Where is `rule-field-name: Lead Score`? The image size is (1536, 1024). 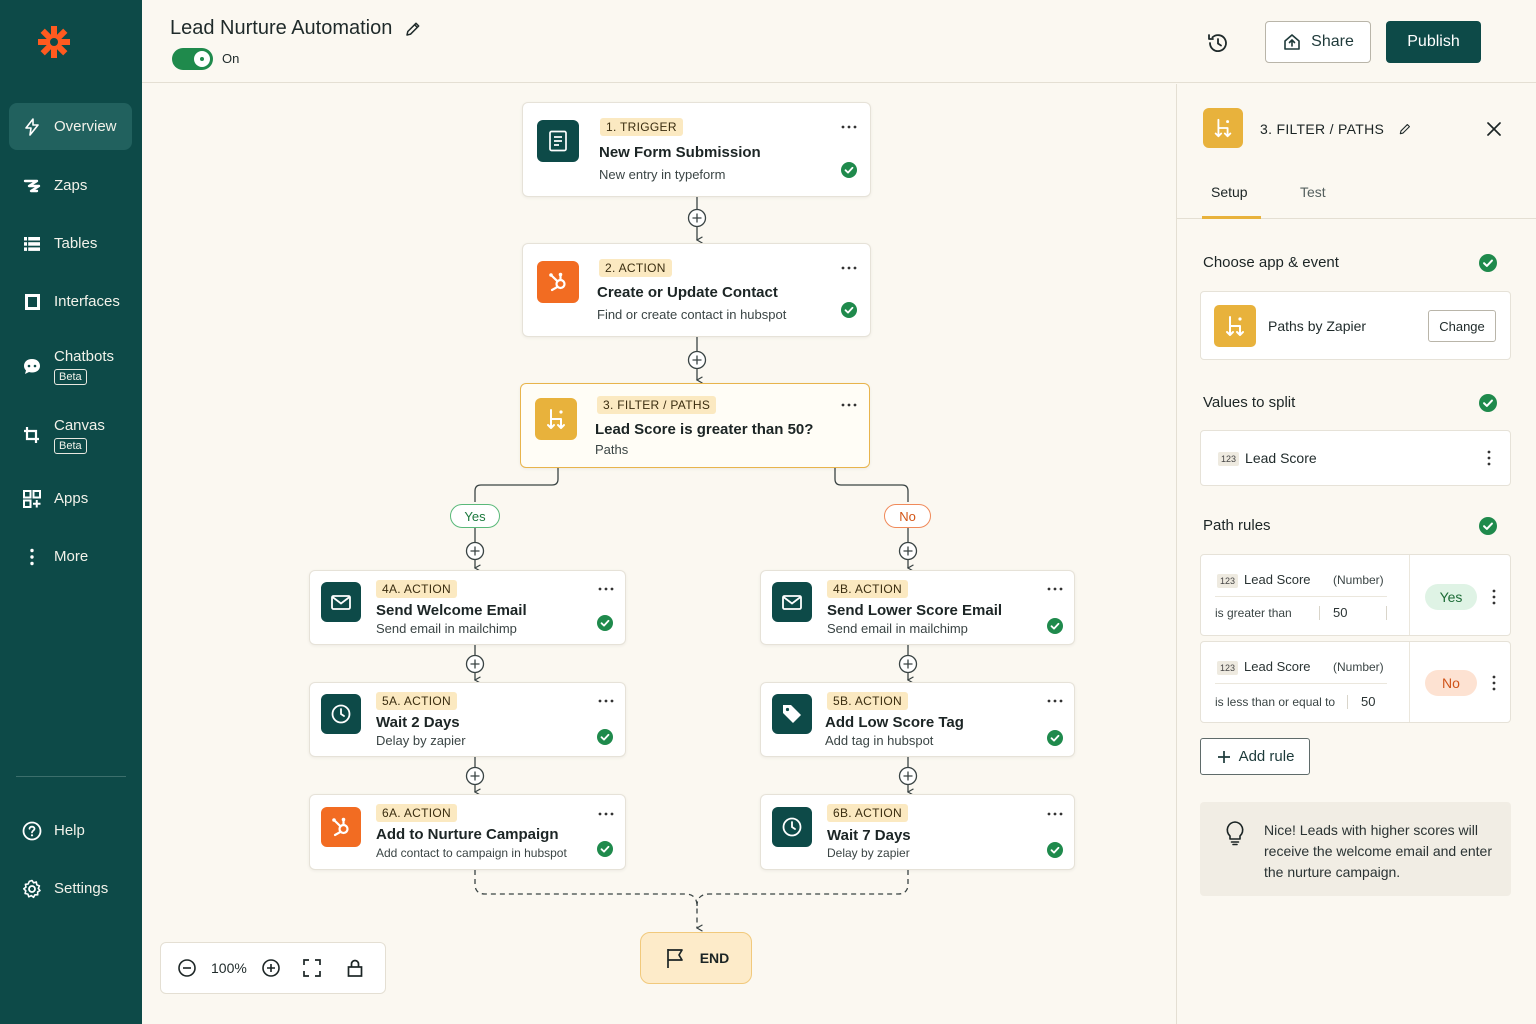 rule-field-name: Lead Score is located at coordinates (1277, 579).